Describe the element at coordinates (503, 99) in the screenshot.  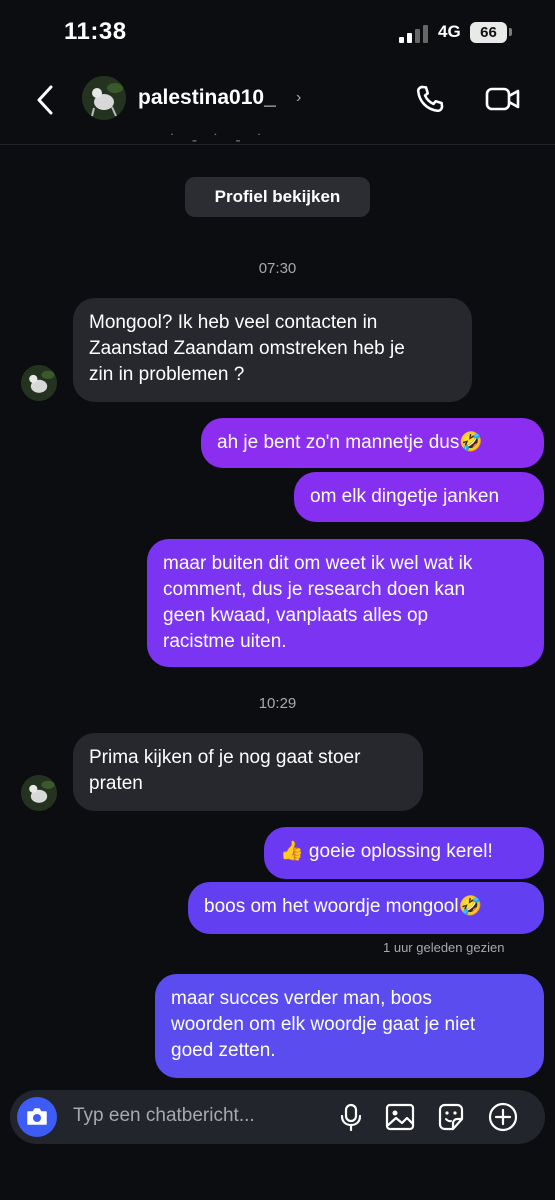
I see `video-camera-icon` at that location.